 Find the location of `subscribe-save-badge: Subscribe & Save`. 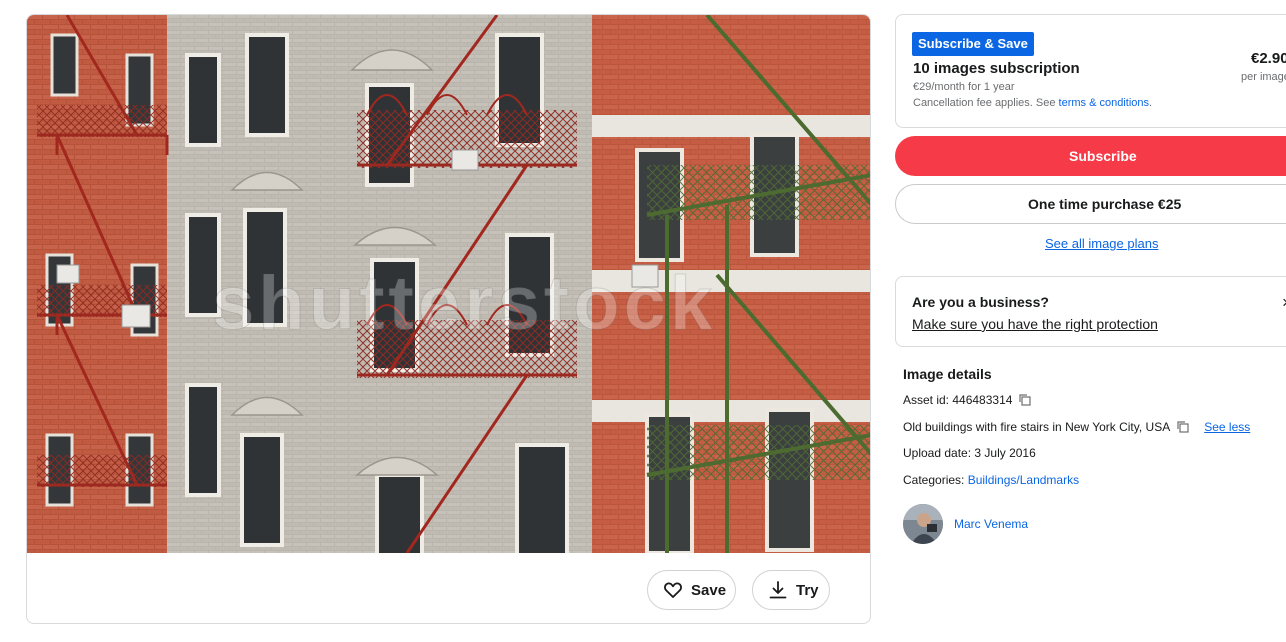

subscribe-save-badge: Subscribe & Save is located at coordinates (973, 44).